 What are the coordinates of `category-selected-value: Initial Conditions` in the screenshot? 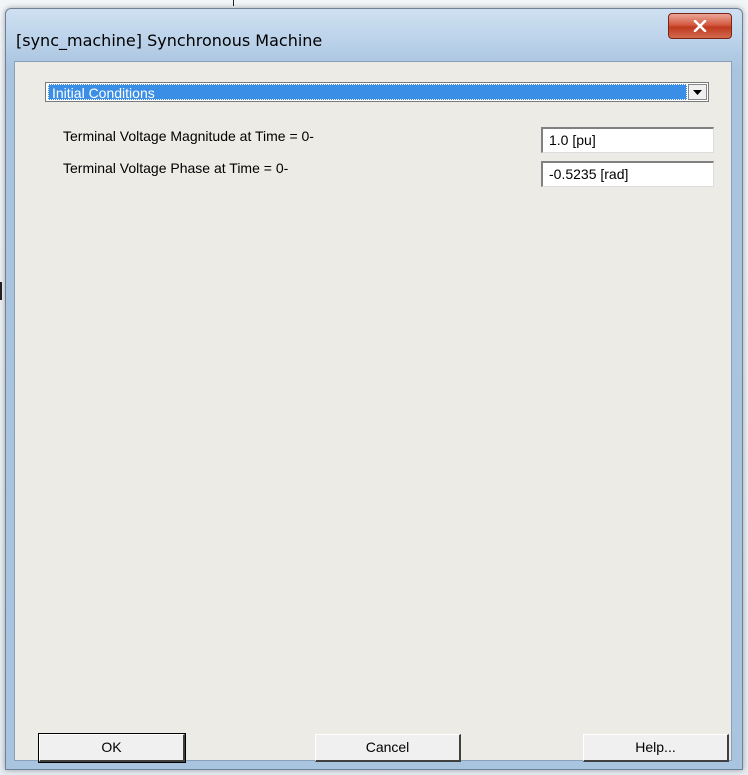 It's located at (367, 92).